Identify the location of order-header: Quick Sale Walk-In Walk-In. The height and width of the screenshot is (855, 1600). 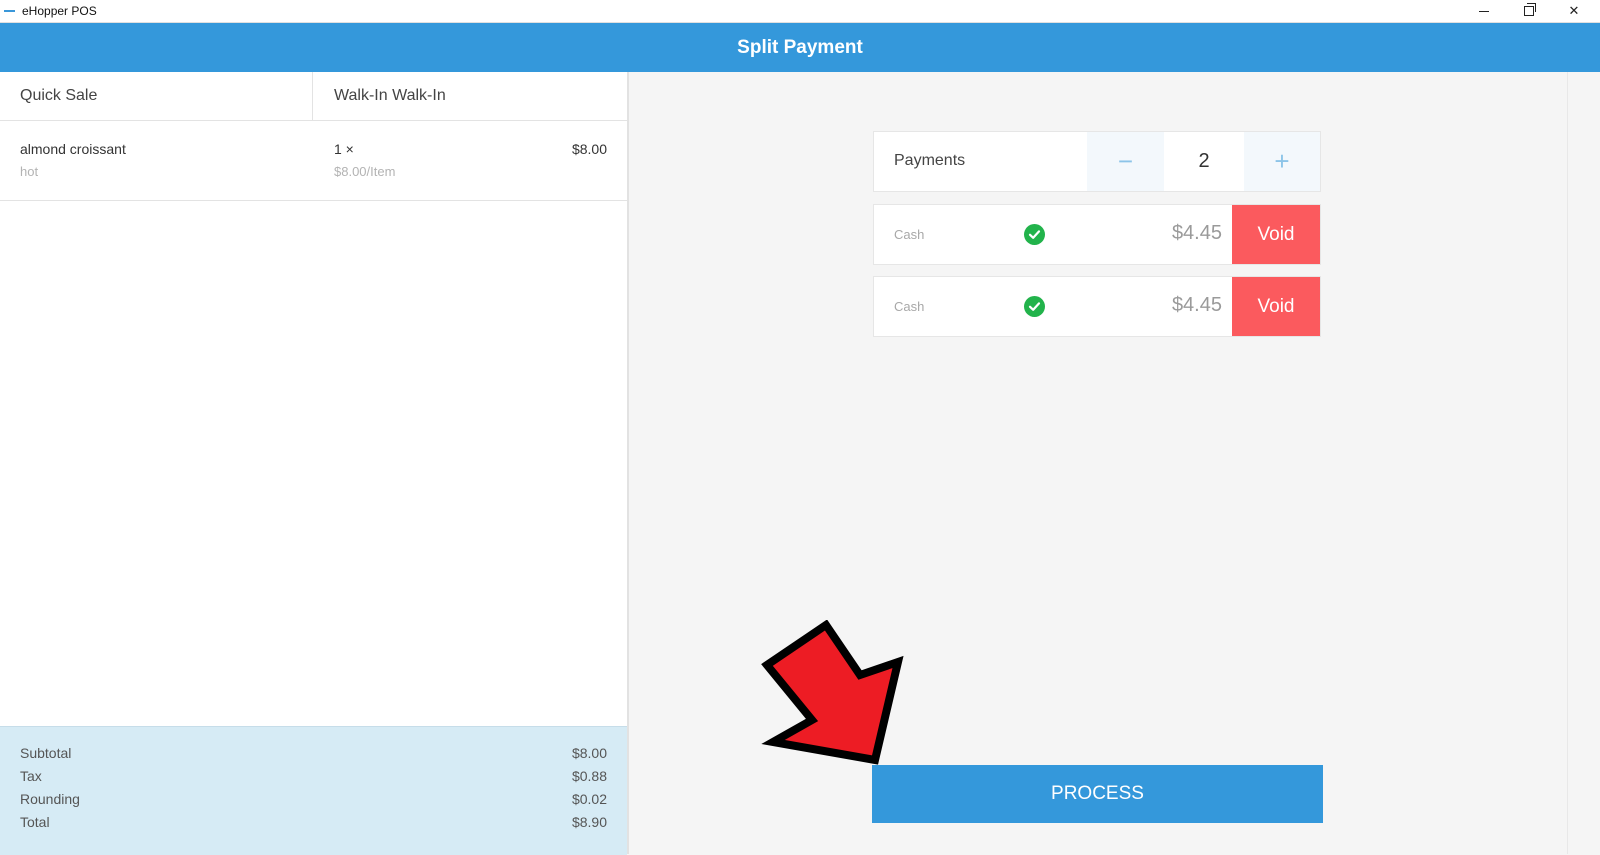
(313, 96).